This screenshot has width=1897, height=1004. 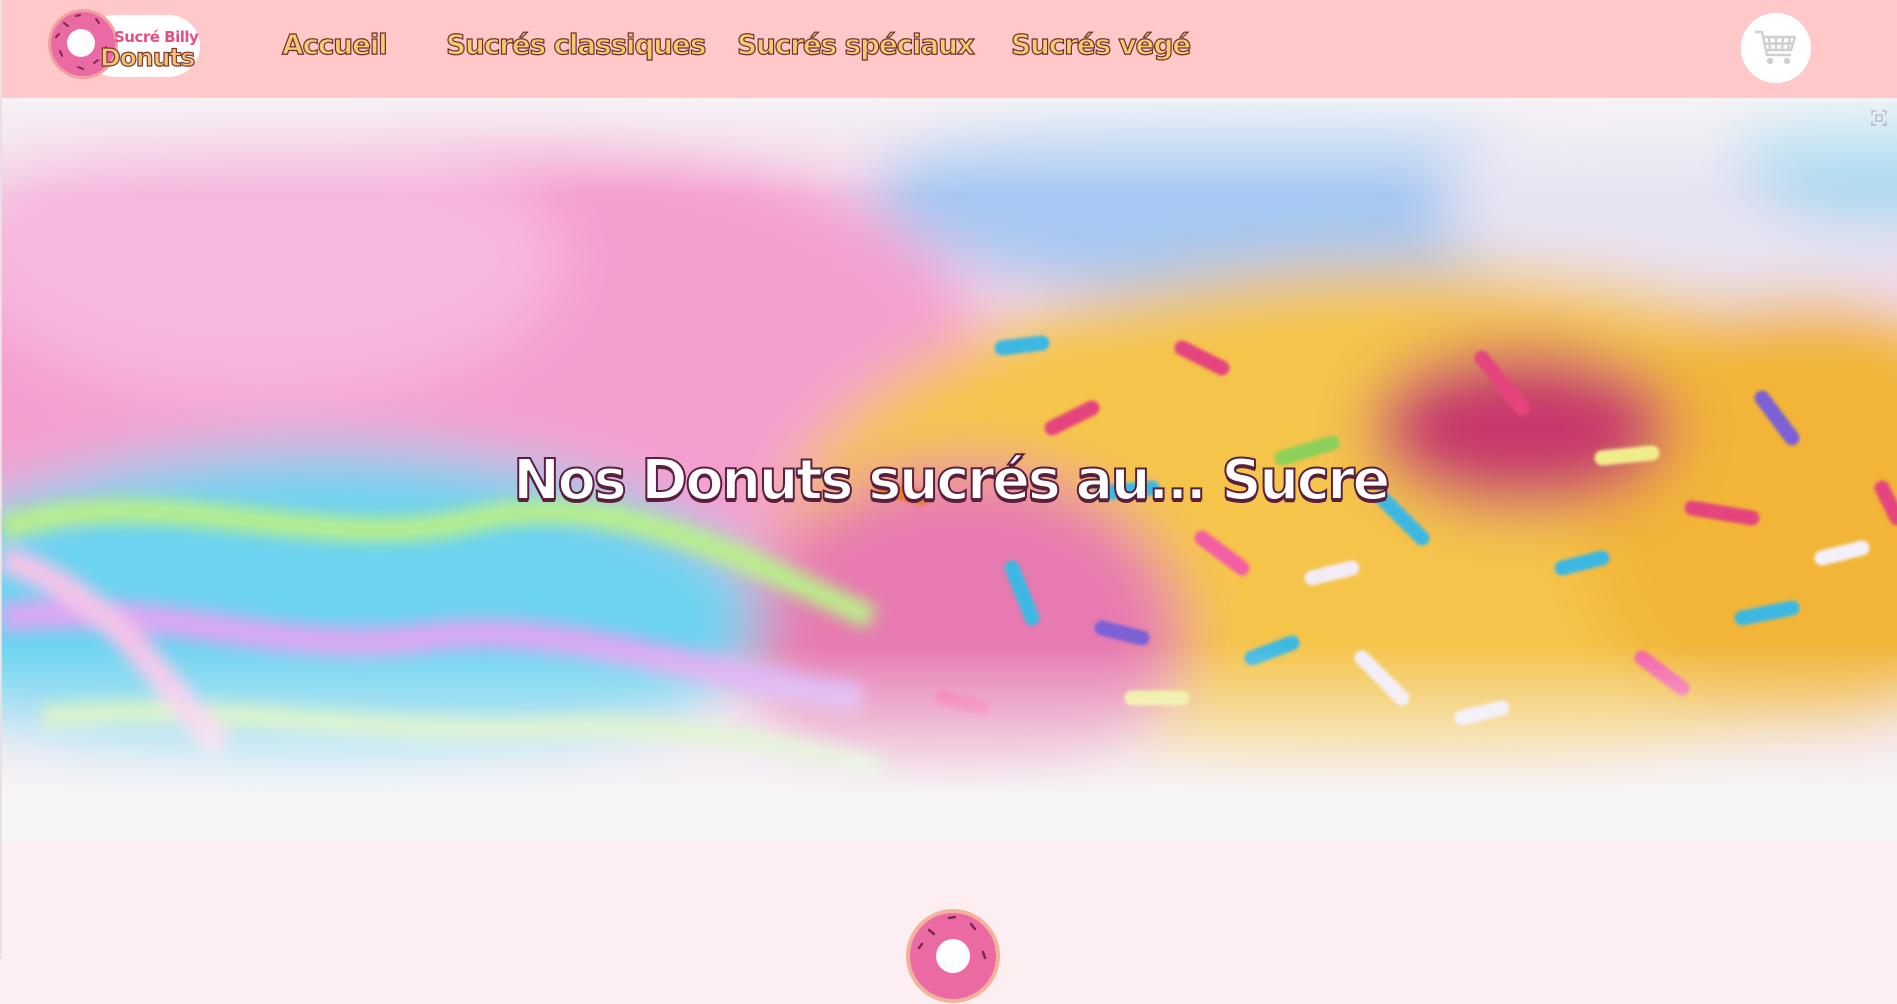 What do you see at coordinates (1879, 118) in the screenshot?
I see `fullscreen-icon` at bounding box center [1879, 118].